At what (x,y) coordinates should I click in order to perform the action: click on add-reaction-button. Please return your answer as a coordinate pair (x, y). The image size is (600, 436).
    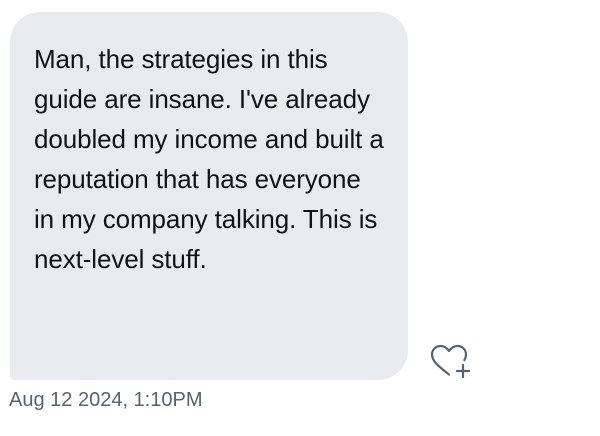
    Looking at the image, I should click on (450, 362).